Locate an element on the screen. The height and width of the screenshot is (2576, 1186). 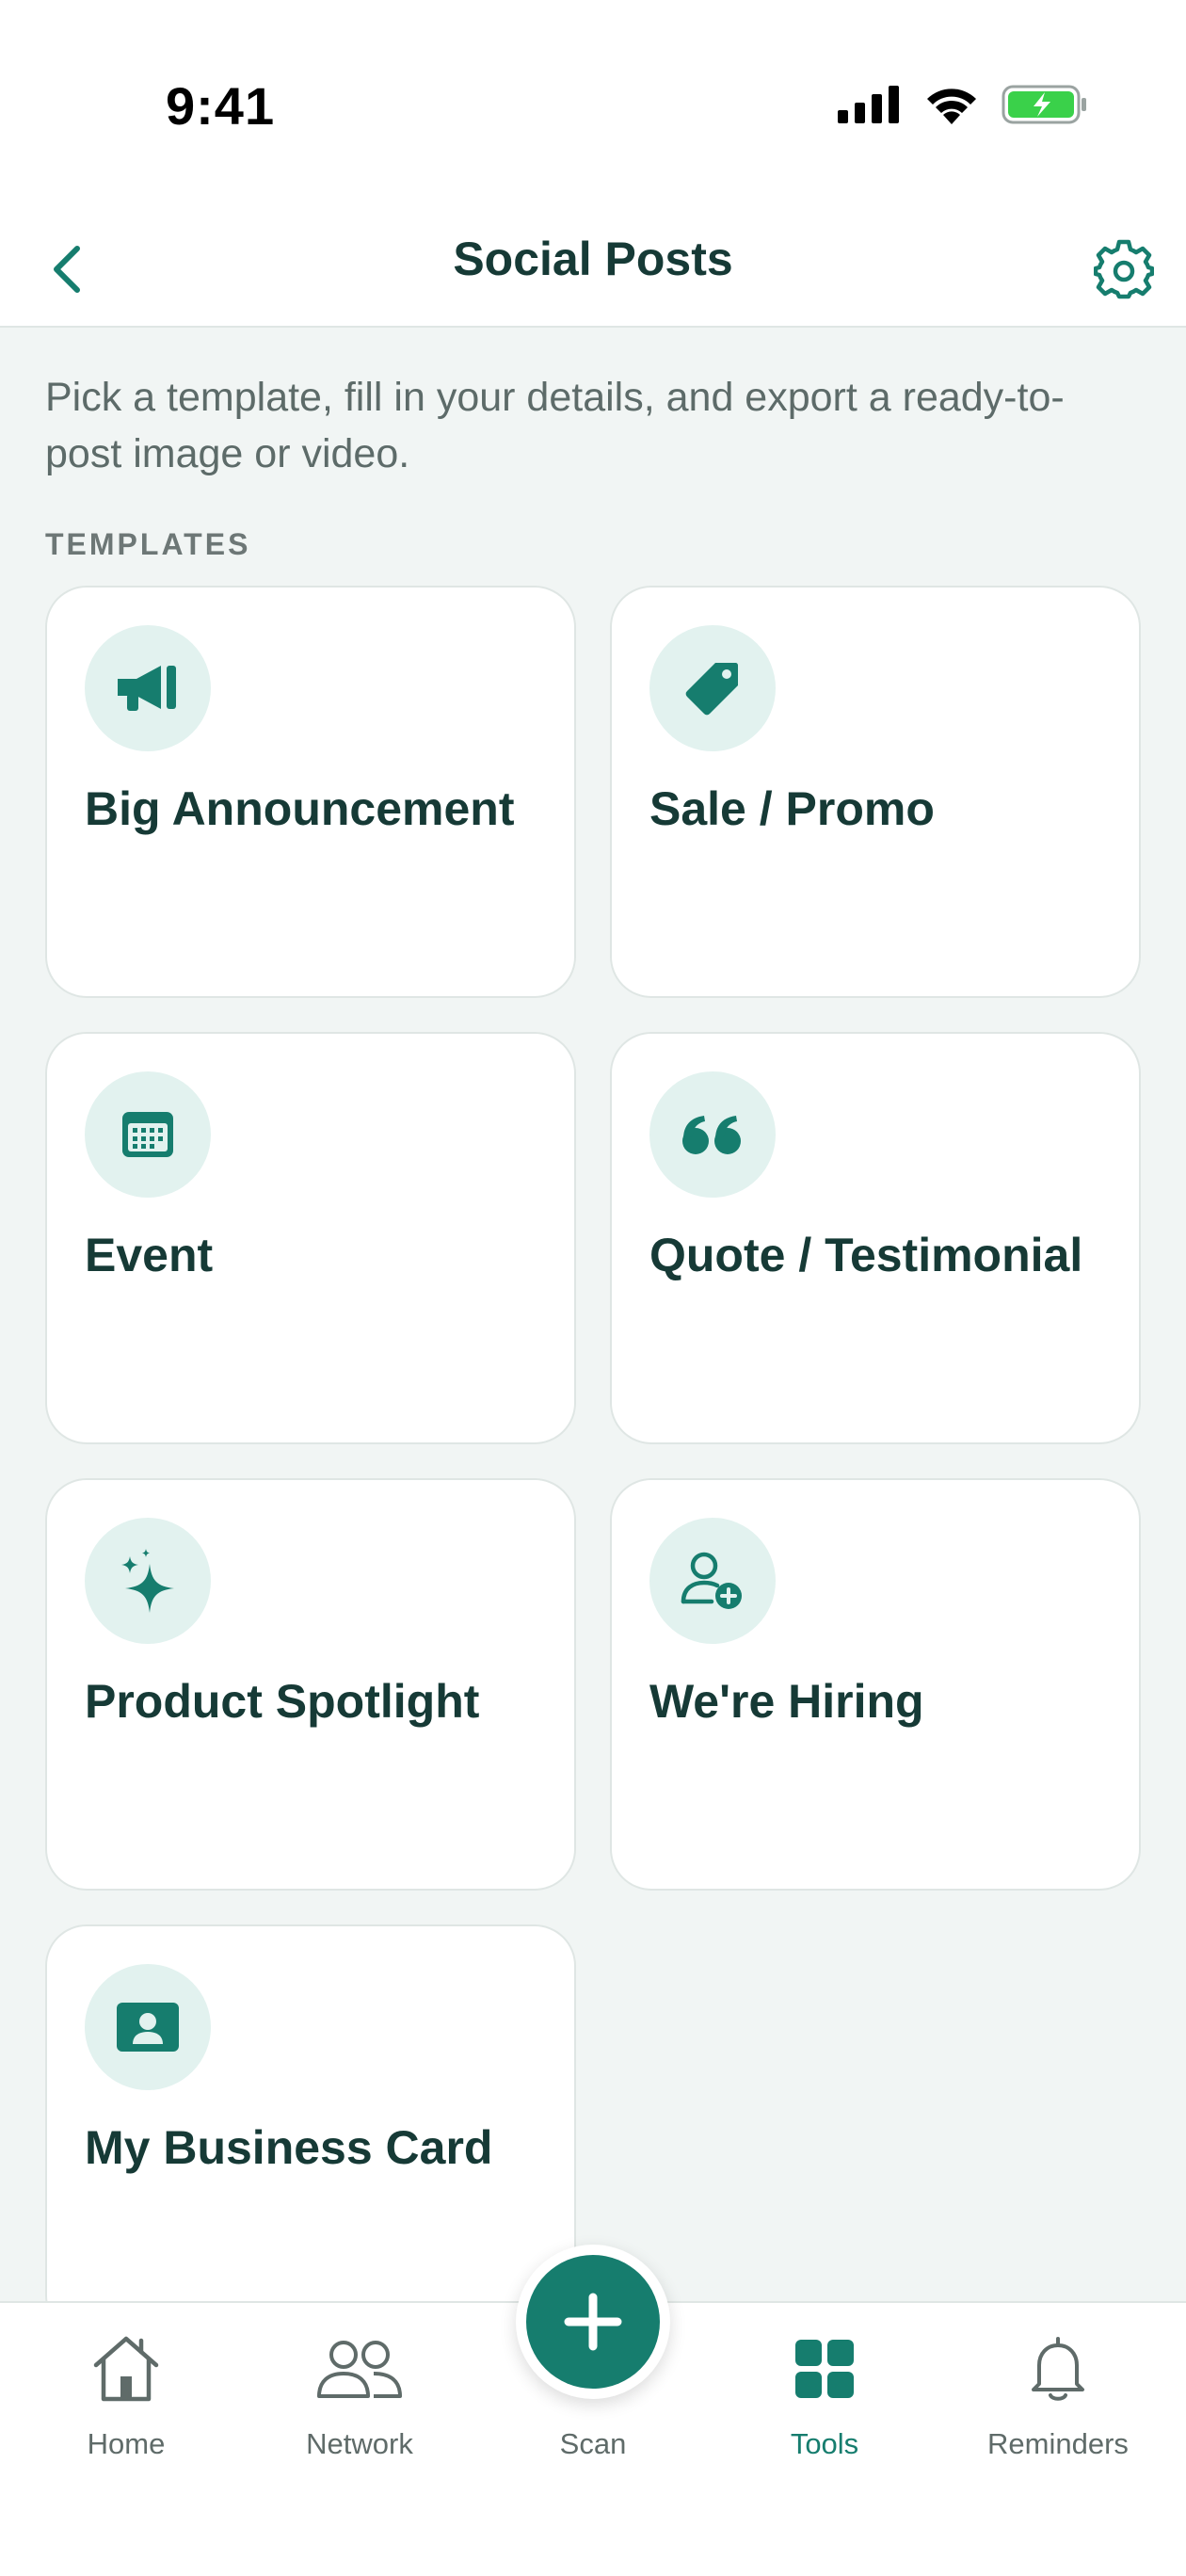
section-label: TEMPLATES is located at coordinates (148, 544).